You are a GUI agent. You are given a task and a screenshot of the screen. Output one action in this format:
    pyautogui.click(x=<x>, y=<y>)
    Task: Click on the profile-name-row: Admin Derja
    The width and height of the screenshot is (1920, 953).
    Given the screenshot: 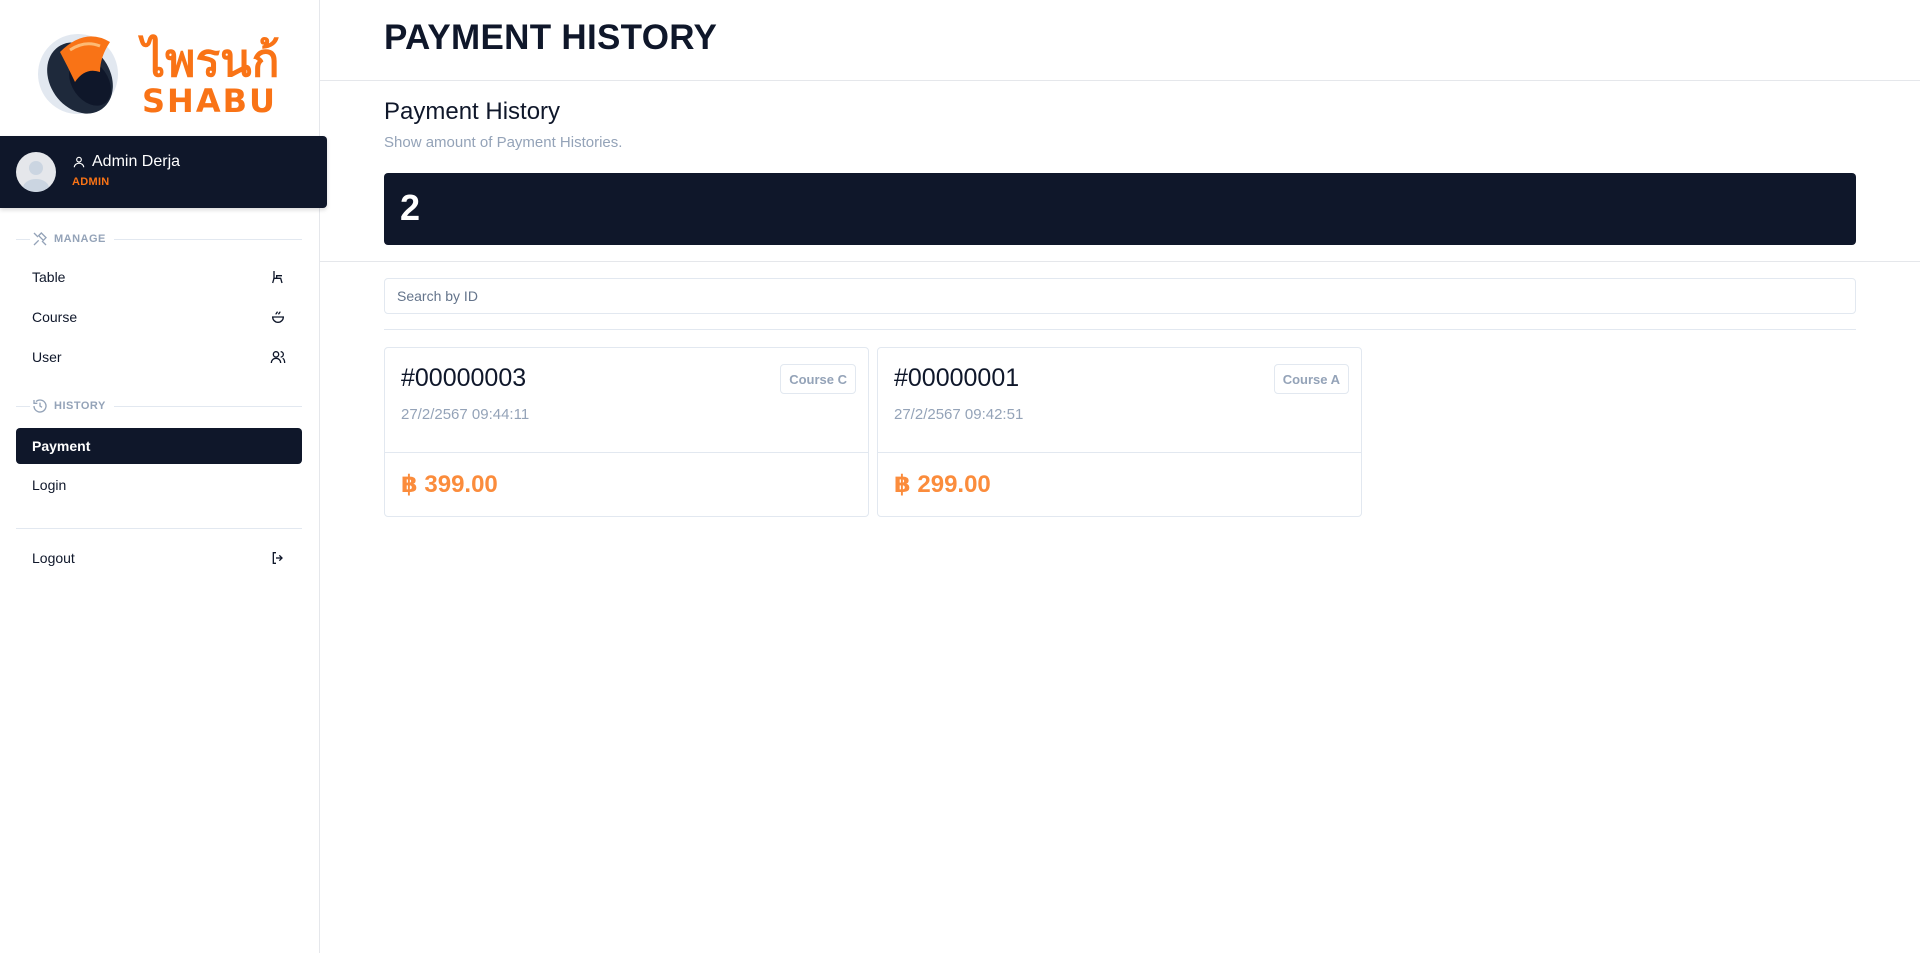 What is the action you would take?
    pyautogui.click(x=126, y=162)
    